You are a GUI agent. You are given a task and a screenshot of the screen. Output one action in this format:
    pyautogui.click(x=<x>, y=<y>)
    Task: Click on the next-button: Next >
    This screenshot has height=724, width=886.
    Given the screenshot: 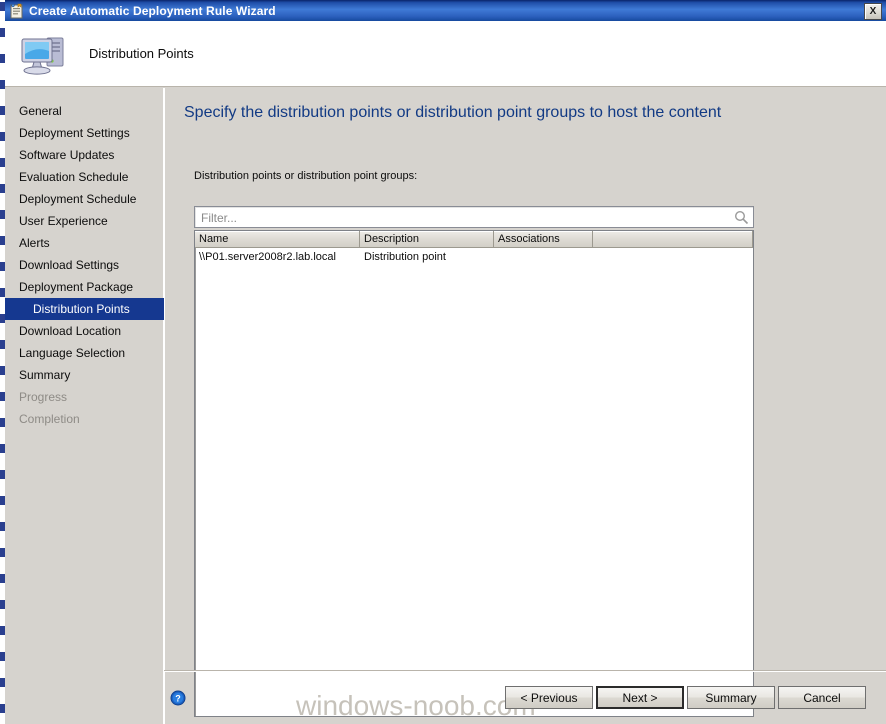 What is the action you would take?
    pyautogui.click(x=640, y=697)
    